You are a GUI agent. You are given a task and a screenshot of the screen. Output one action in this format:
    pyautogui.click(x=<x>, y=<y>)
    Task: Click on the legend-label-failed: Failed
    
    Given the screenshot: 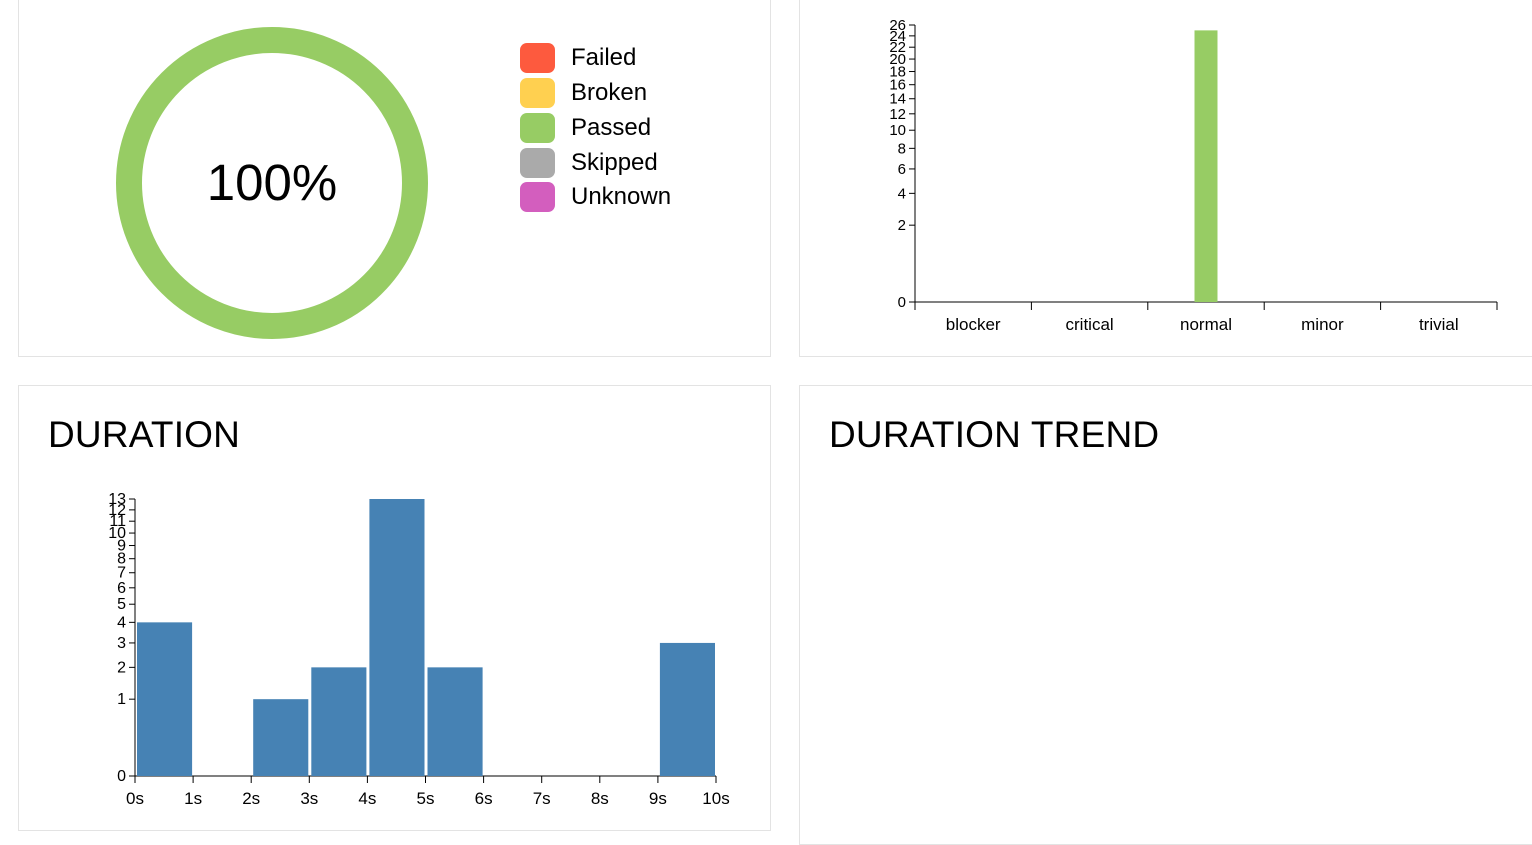 What is the action you would take?
    pyautogui.click(x=604, y=58)
    